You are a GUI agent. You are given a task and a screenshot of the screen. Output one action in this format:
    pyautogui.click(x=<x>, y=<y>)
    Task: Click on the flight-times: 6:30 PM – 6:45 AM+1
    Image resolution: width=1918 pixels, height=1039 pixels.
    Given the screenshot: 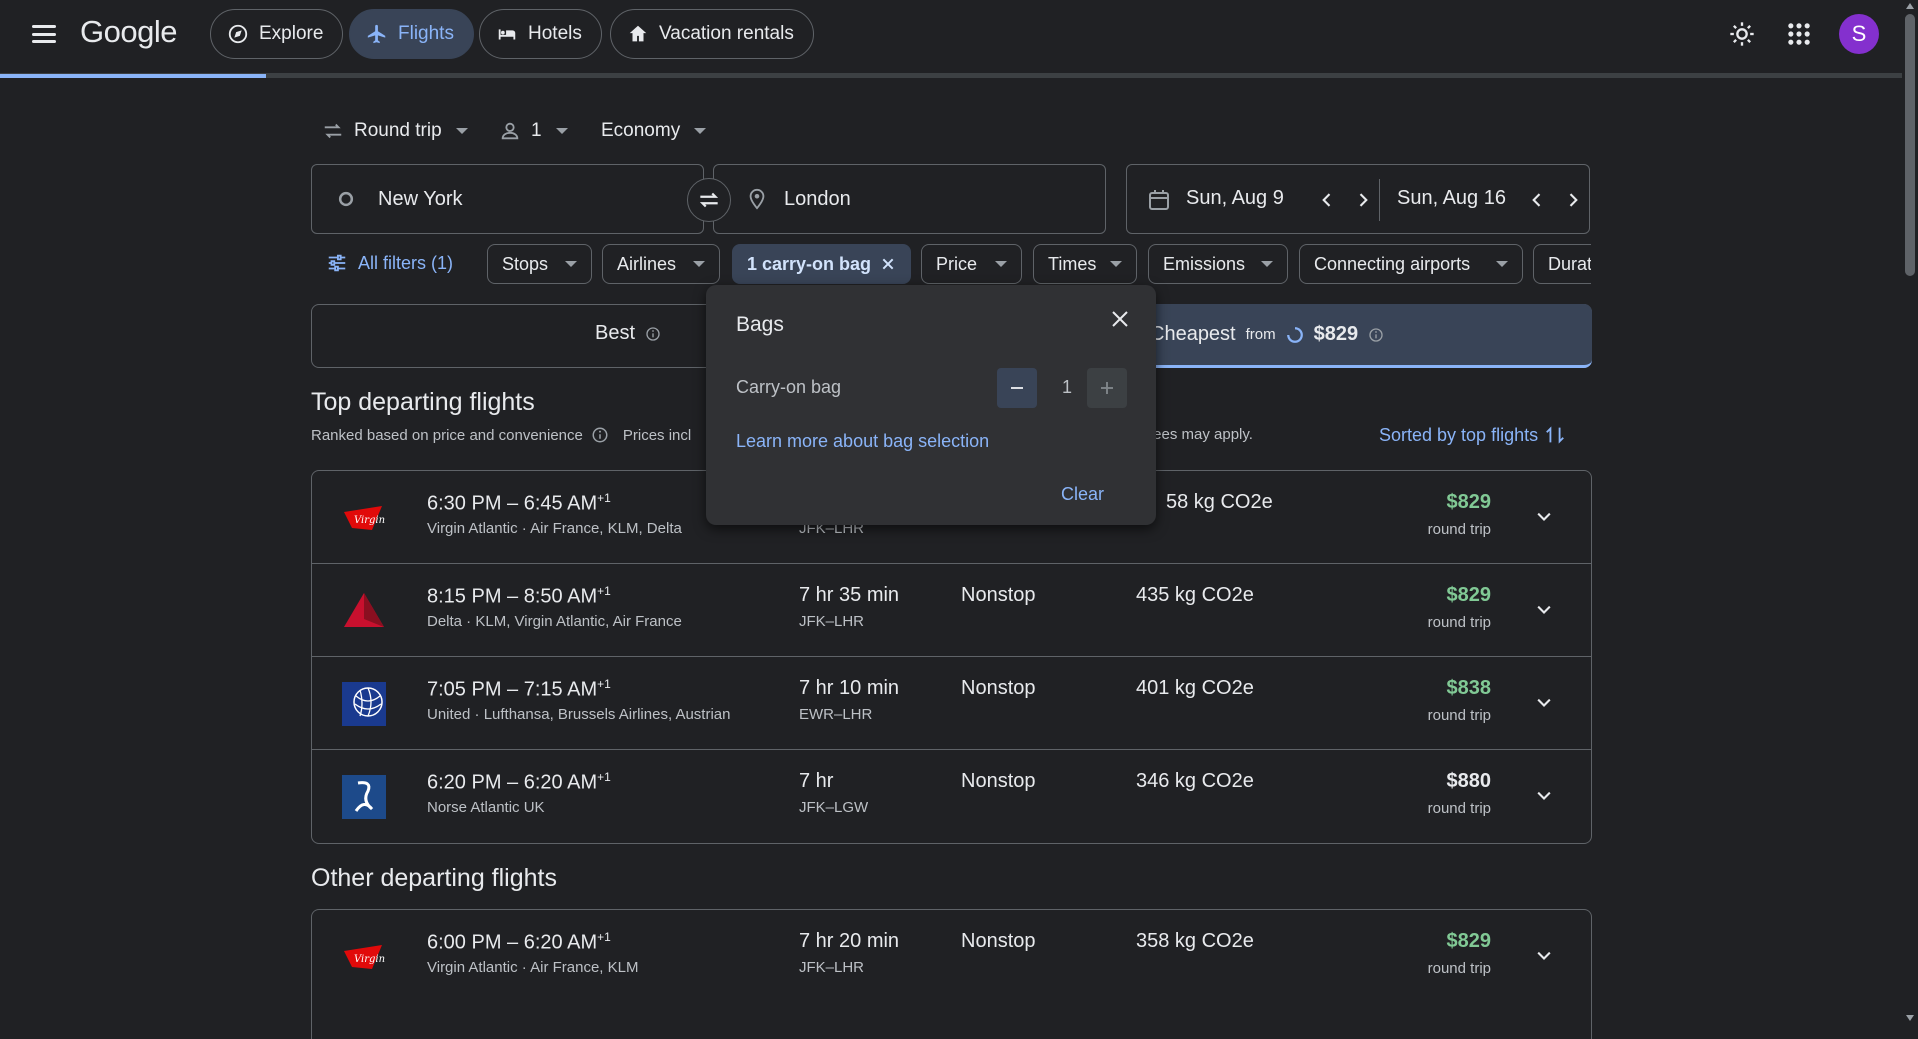 What is the action you would take?
    pyautogui.click(x=519, y=503)
    